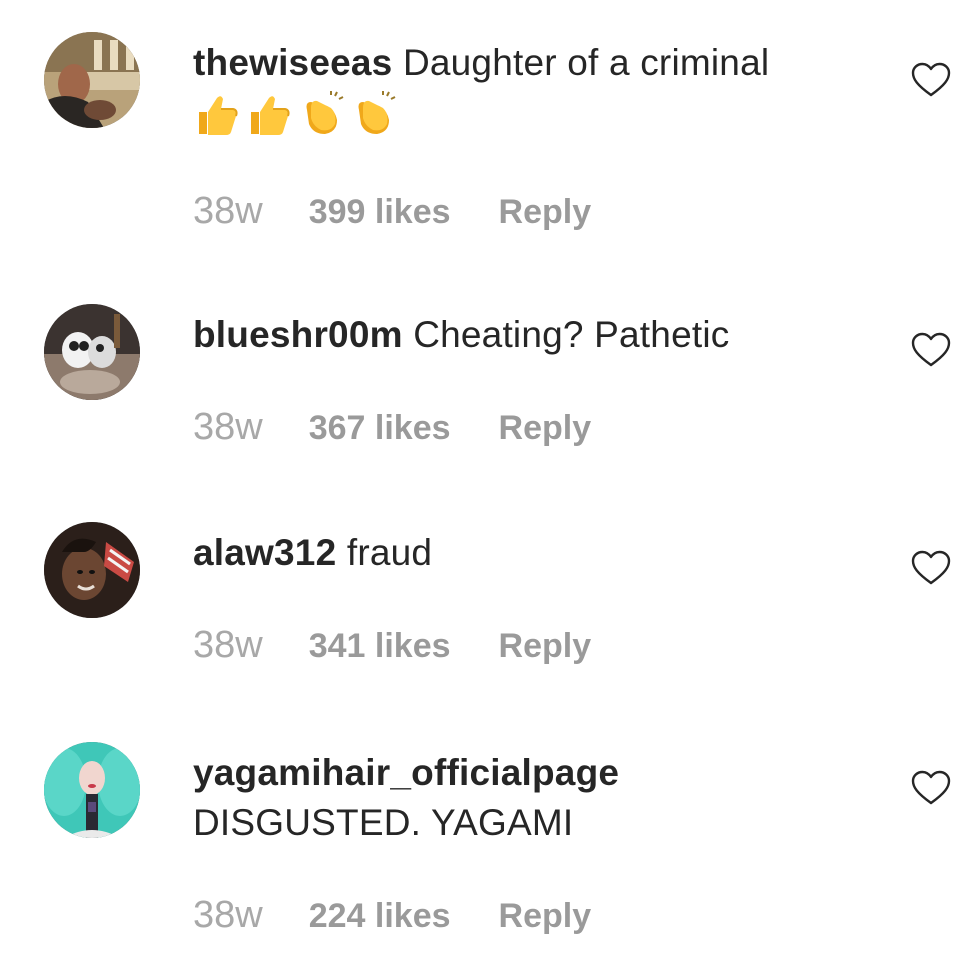 This screenshot has width=980, height=959. I want to click on comment-text: DISGUSTED. YAGAMI, so click(383, 822).